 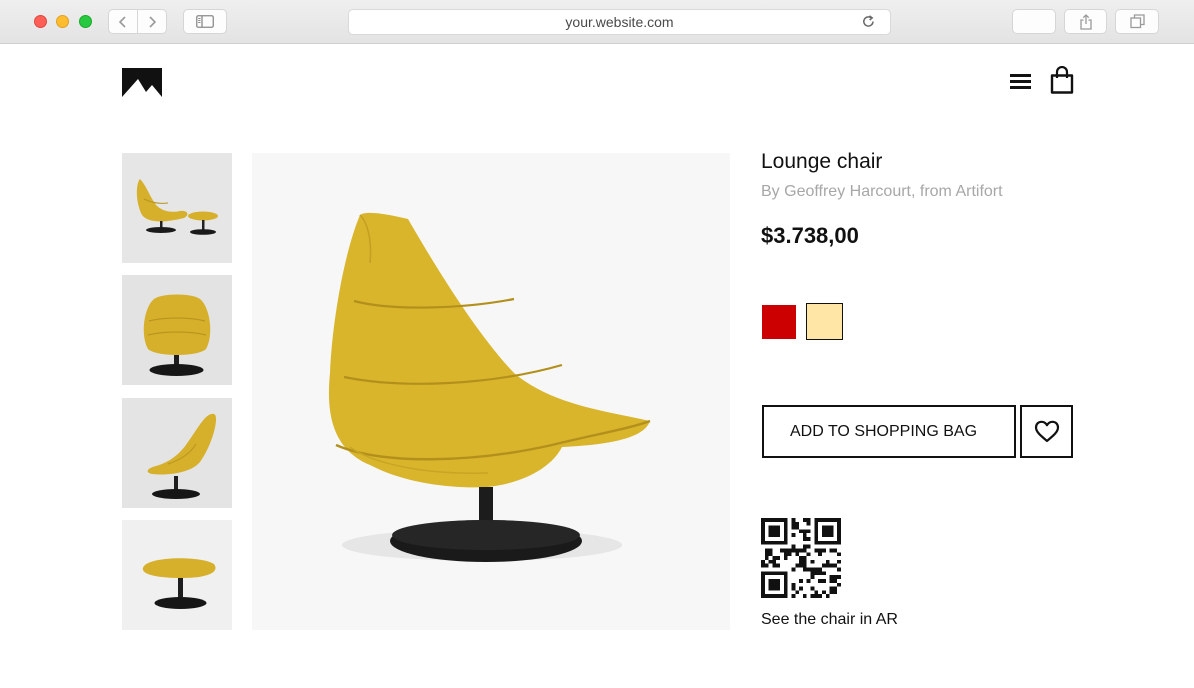 I want to click on forward-button, so click(x=151, y=21).